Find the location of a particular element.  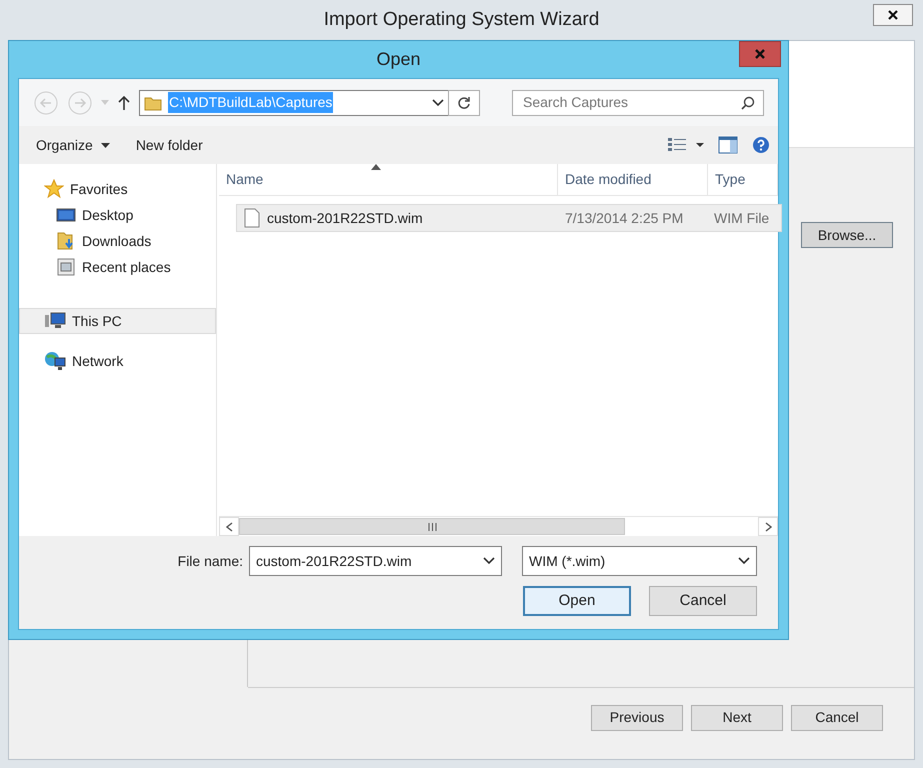

nav-item: Recent places is located at coordinates (117, 267).